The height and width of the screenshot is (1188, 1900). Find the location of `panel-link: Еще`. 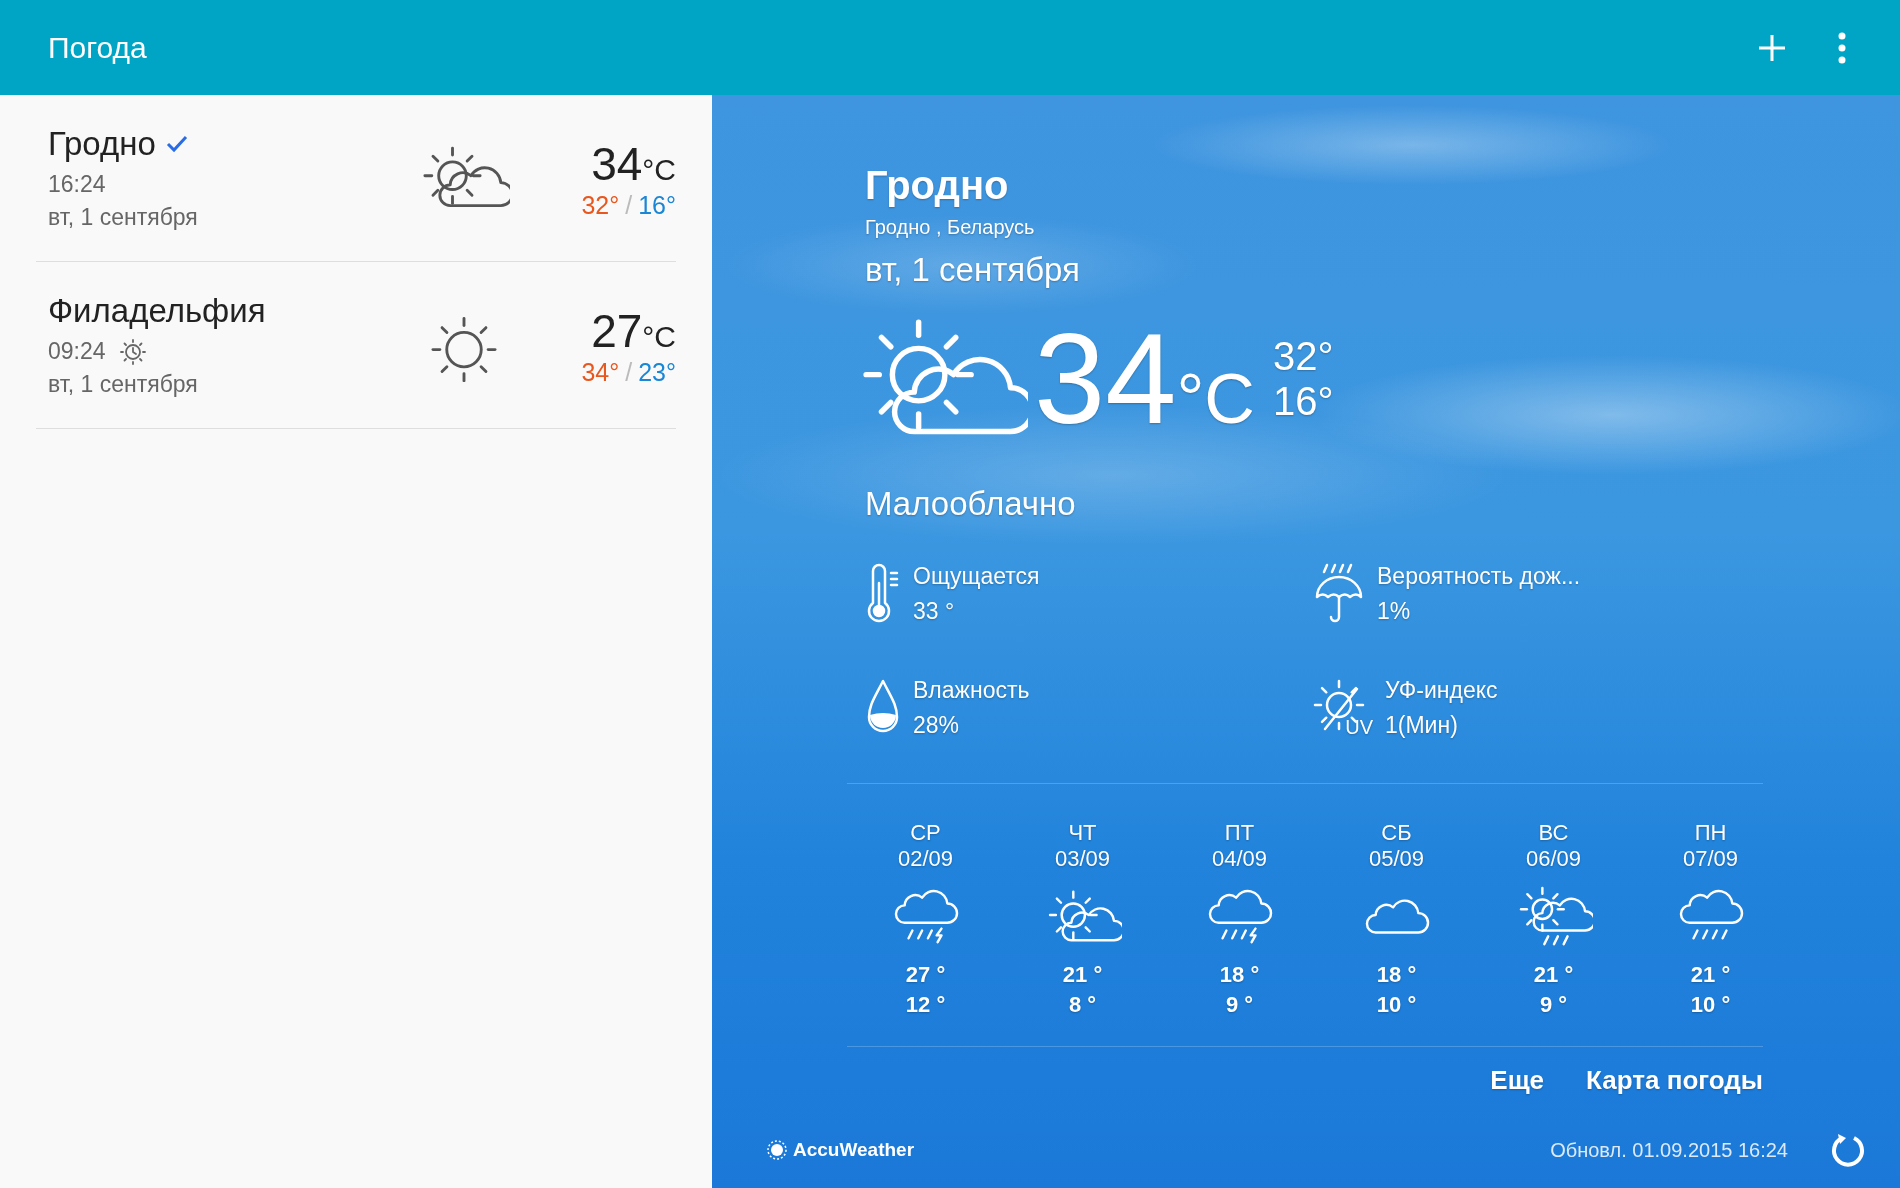

panel-link: Еще is located at coordinates (1517, 1080).